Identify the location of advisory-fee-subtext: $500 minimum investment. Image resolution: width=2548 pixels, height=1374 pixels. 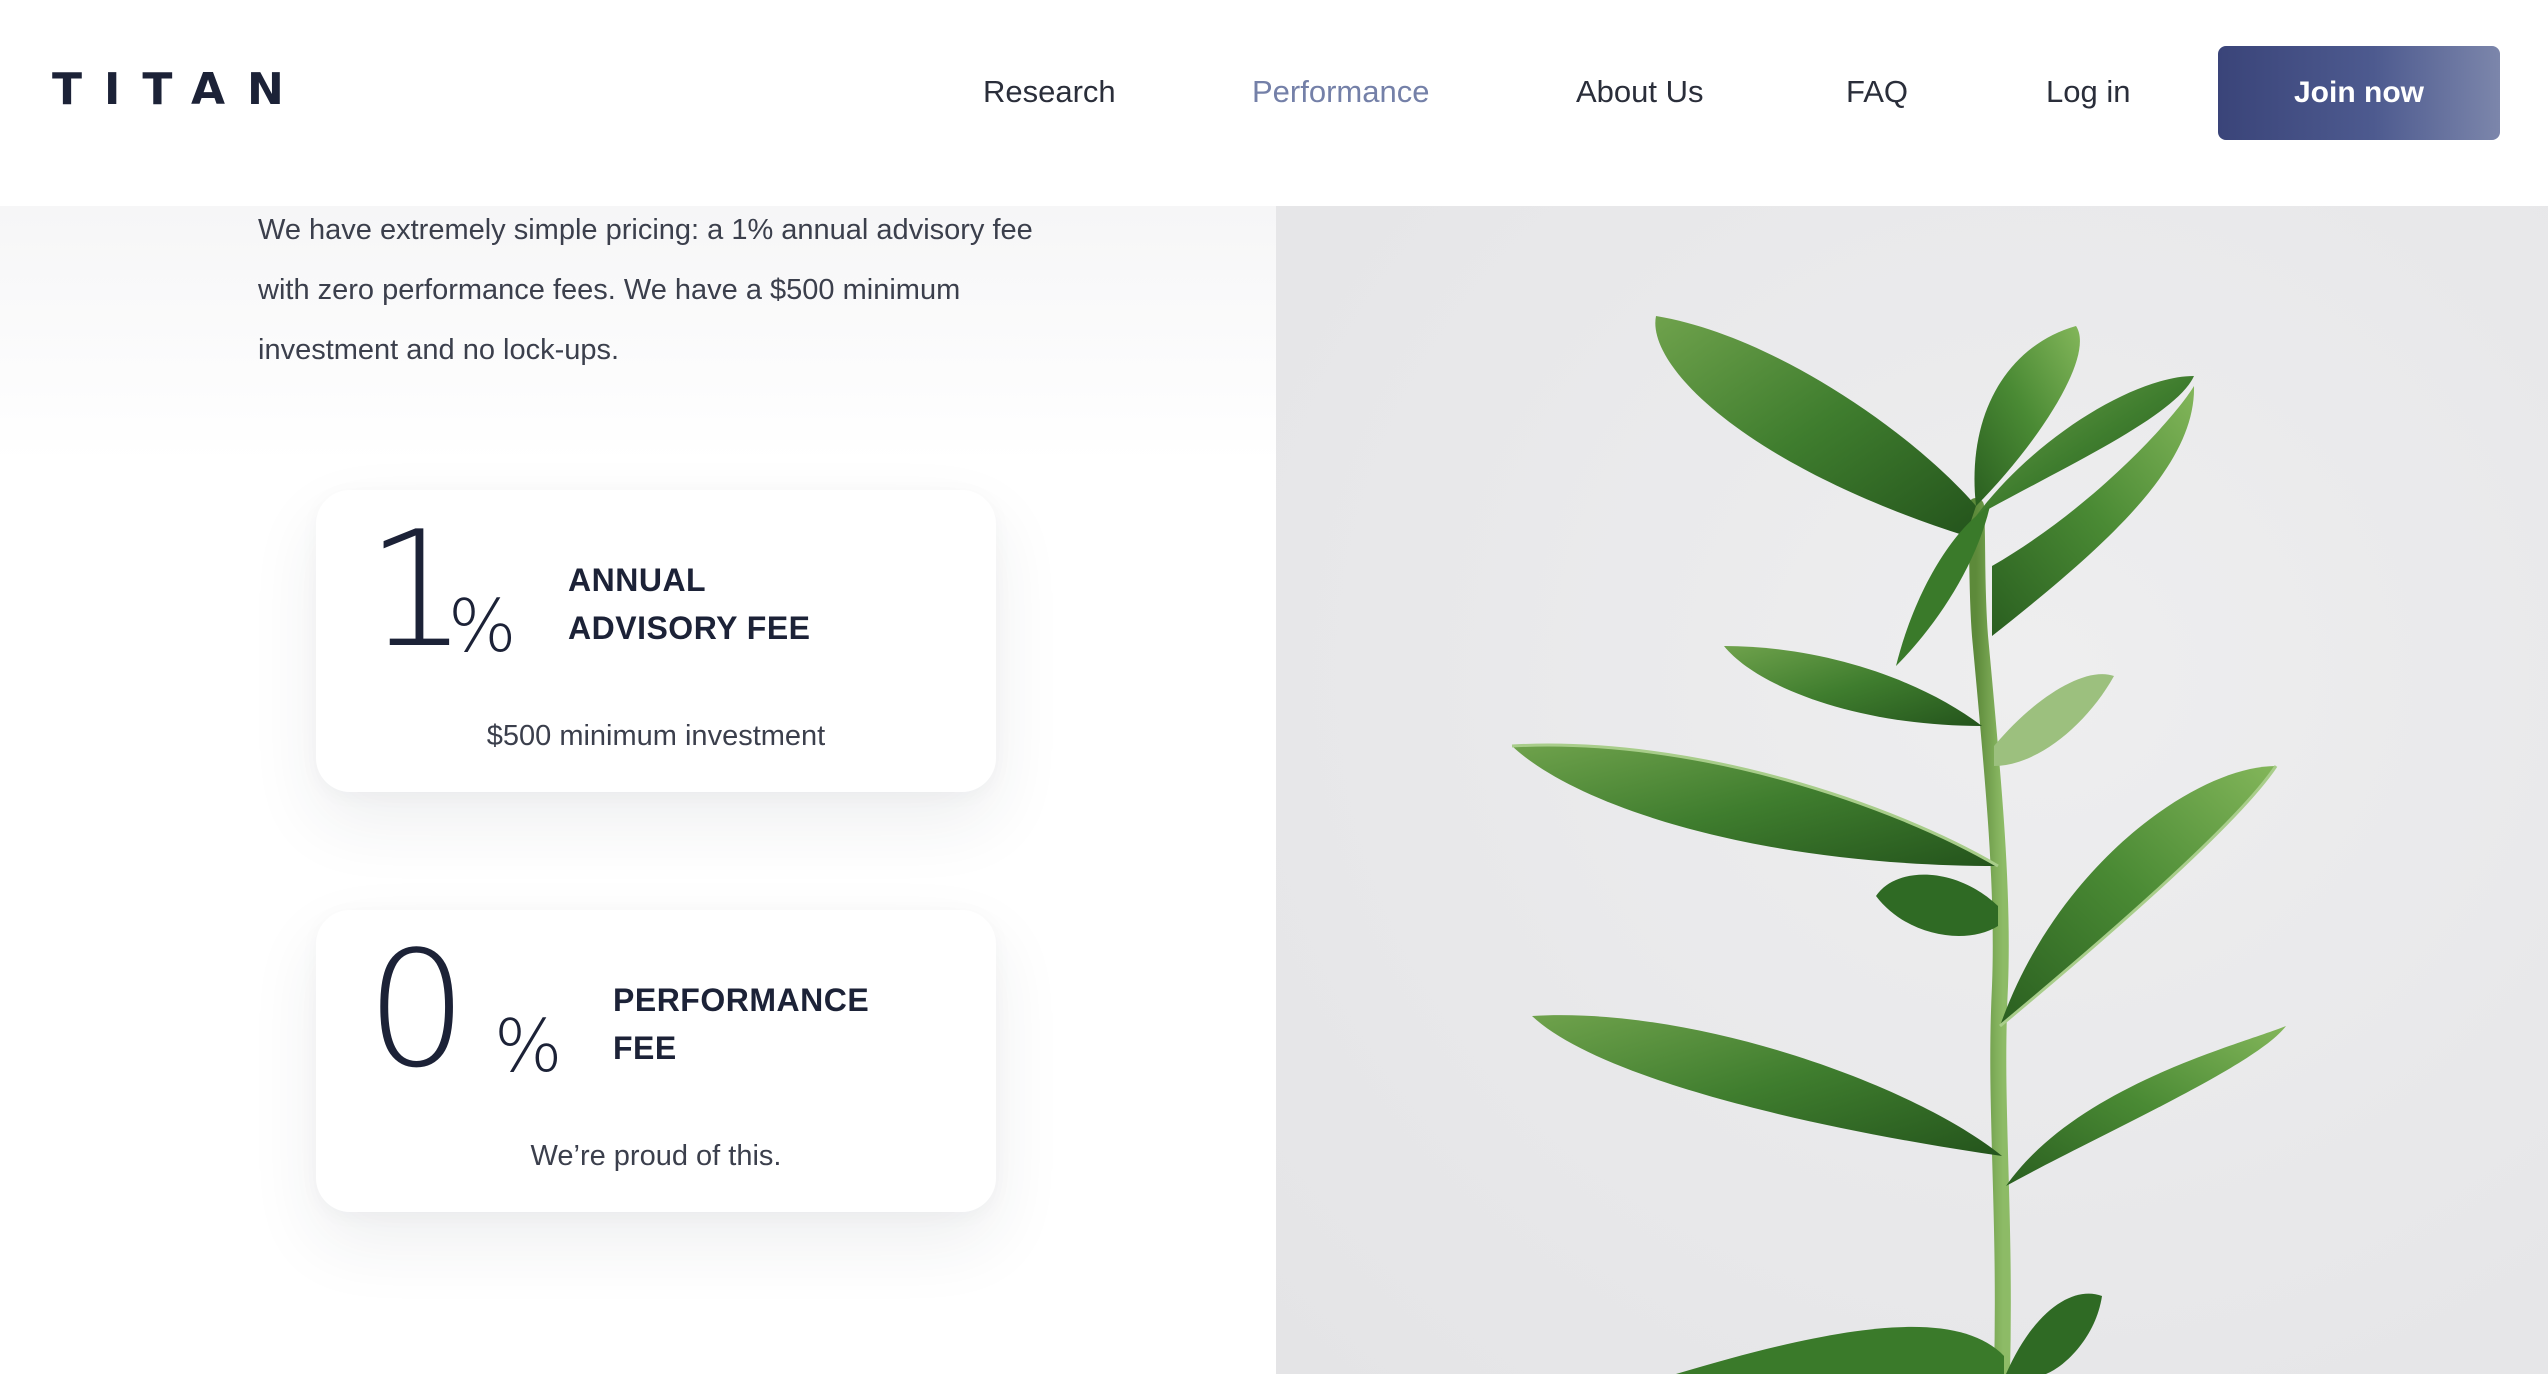
(656, 736).